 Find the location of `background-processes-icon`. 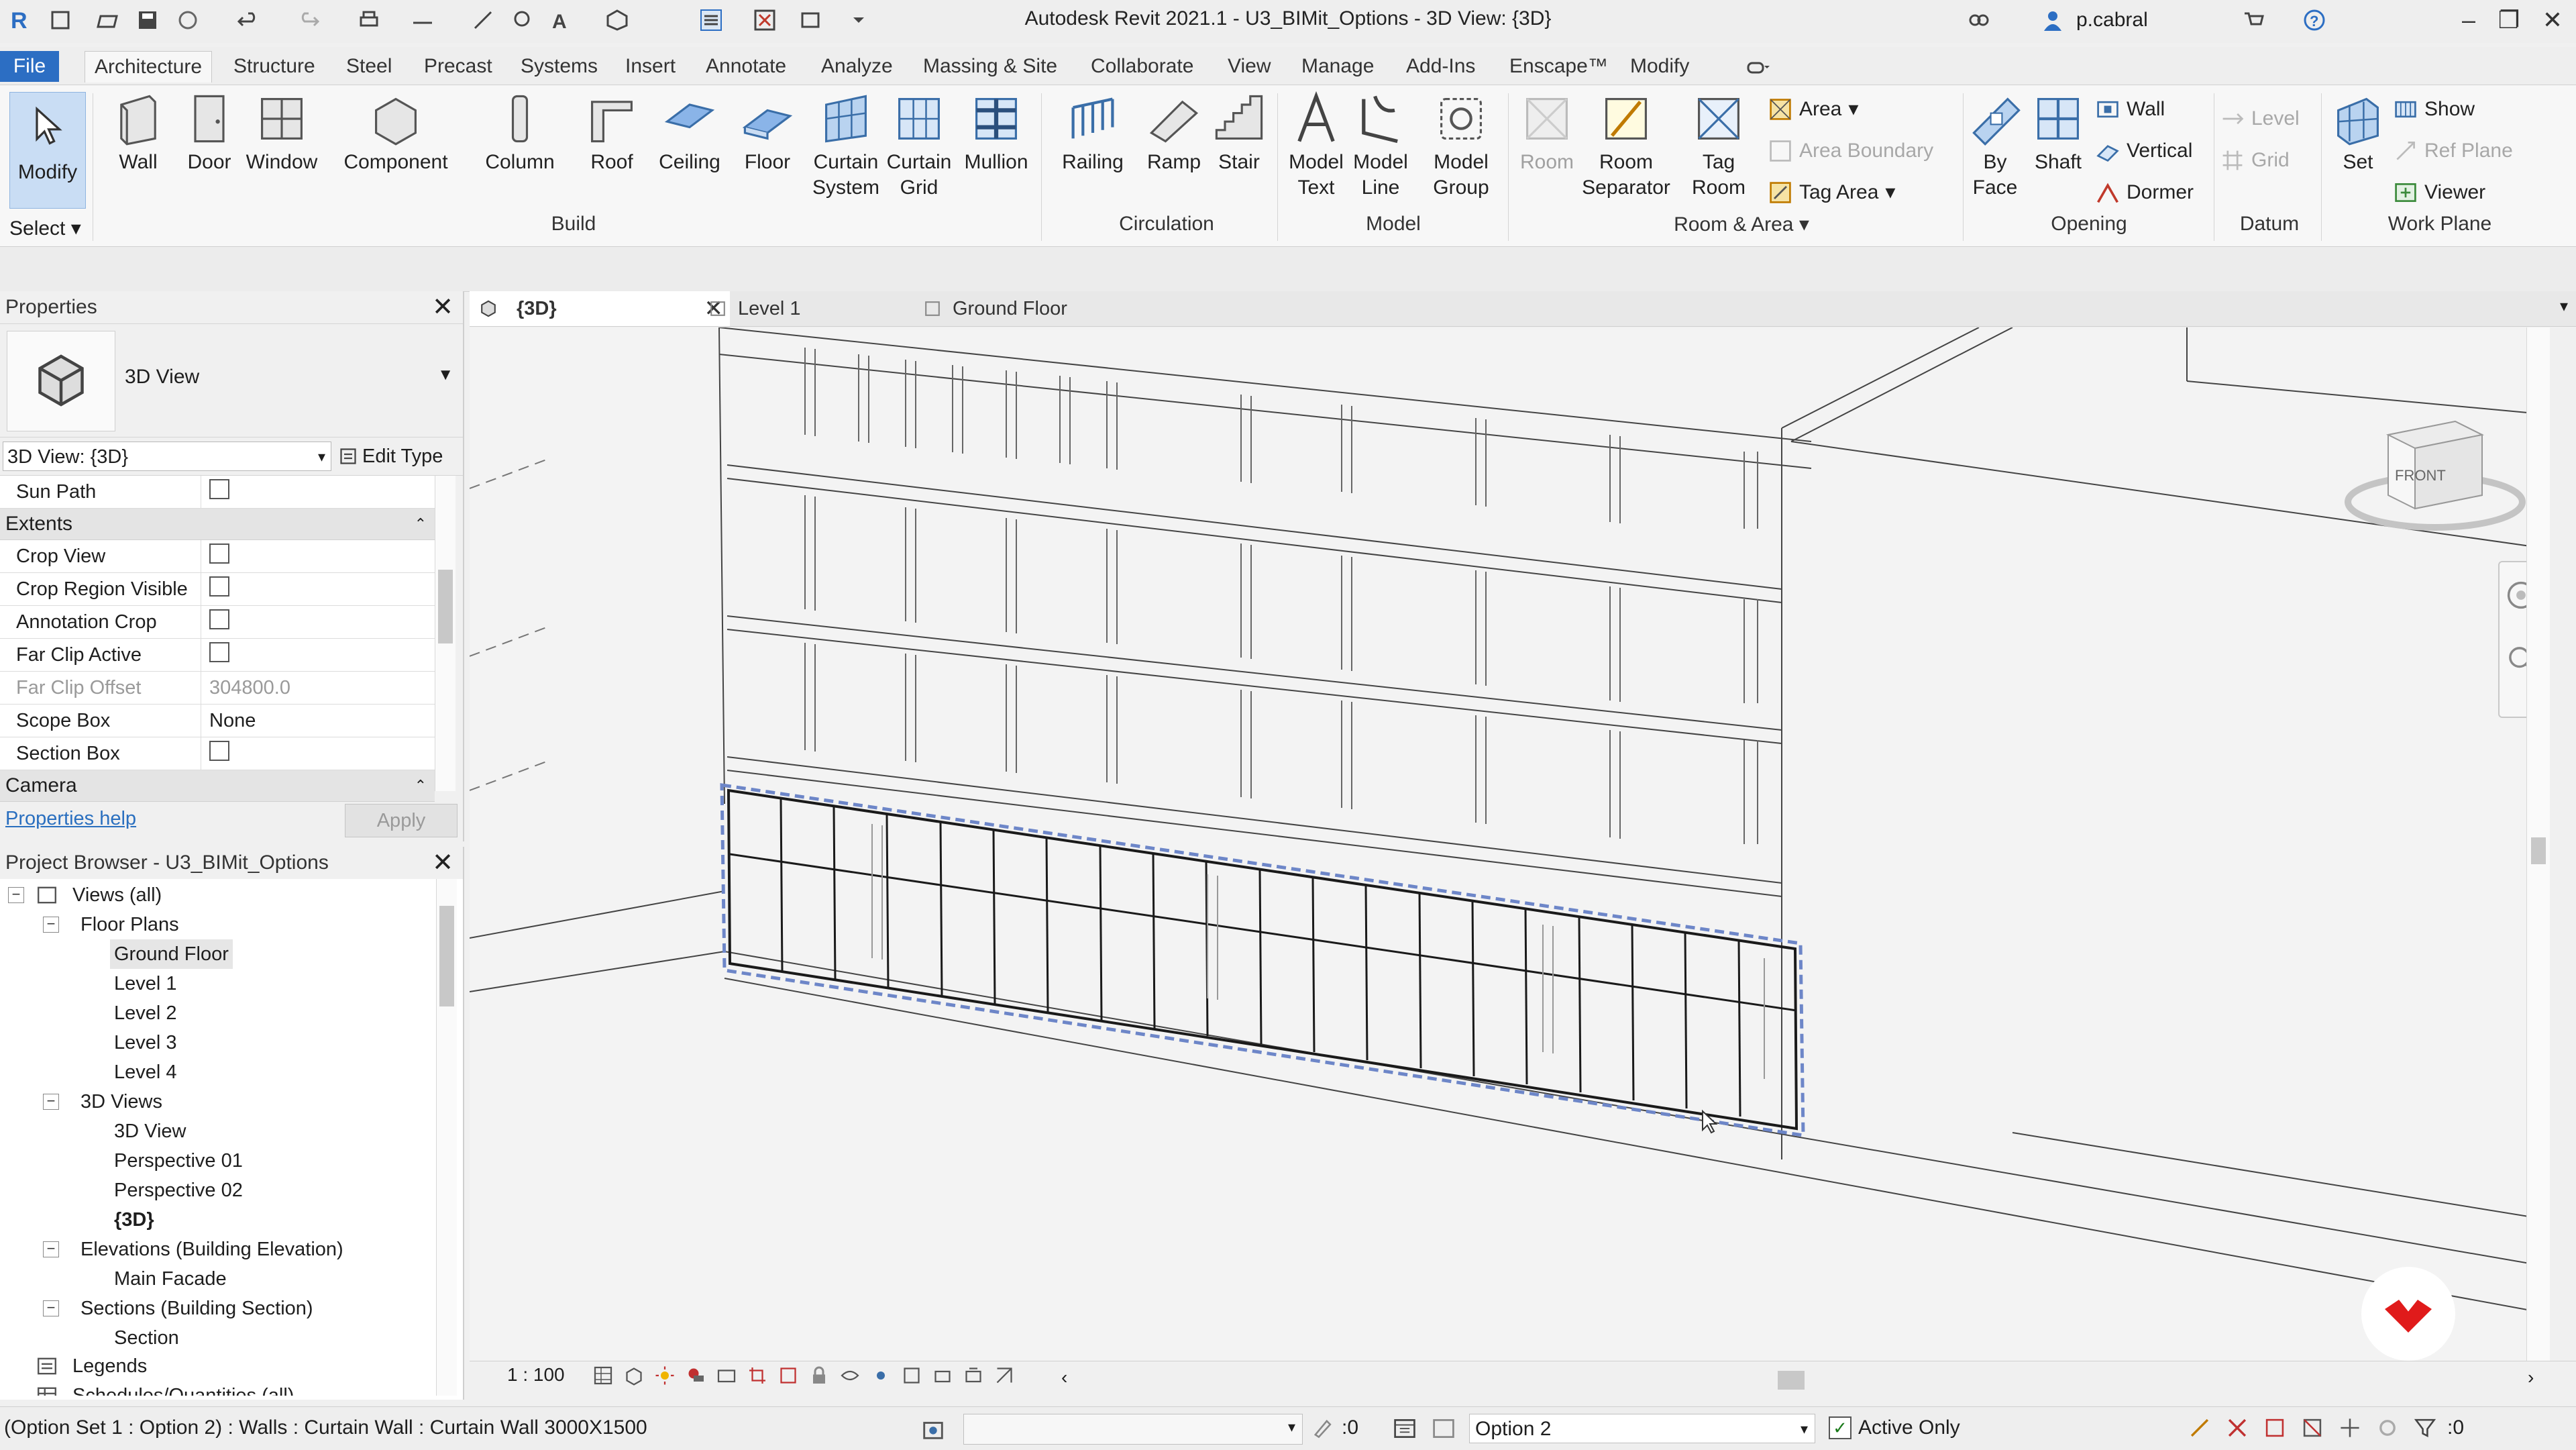

background-processes-icon is located at coordinates (2387, 1427).